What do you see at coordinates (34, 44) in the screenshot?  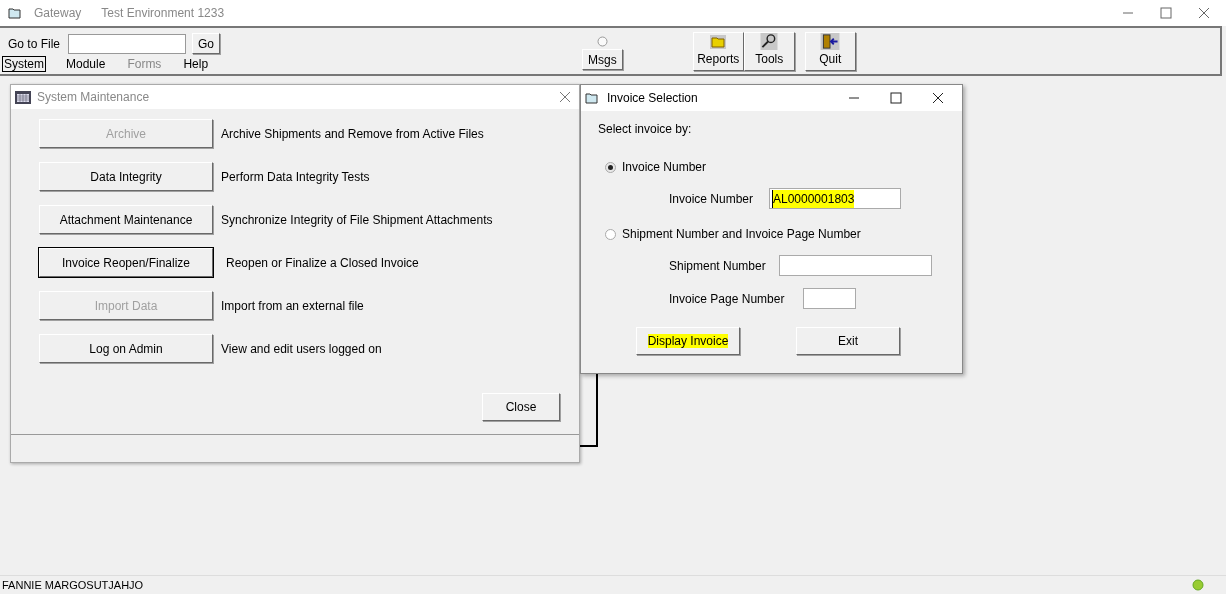 I see `goto-label: Go to File` at bounding box center [34, 44].